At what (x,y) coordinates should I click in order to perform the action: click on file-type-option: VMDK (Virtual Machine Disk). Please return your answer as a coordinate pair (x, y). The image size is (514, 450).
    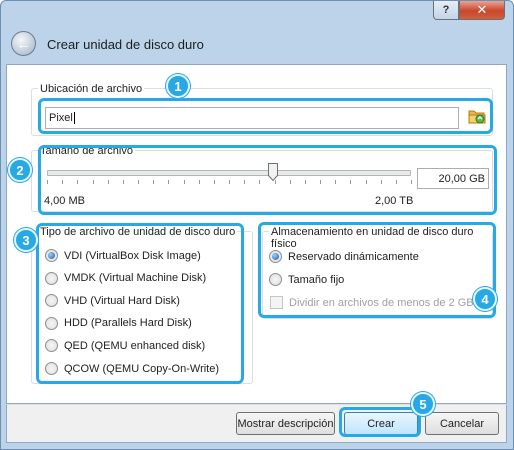
    Looking at the image, I should click on (126, 278).